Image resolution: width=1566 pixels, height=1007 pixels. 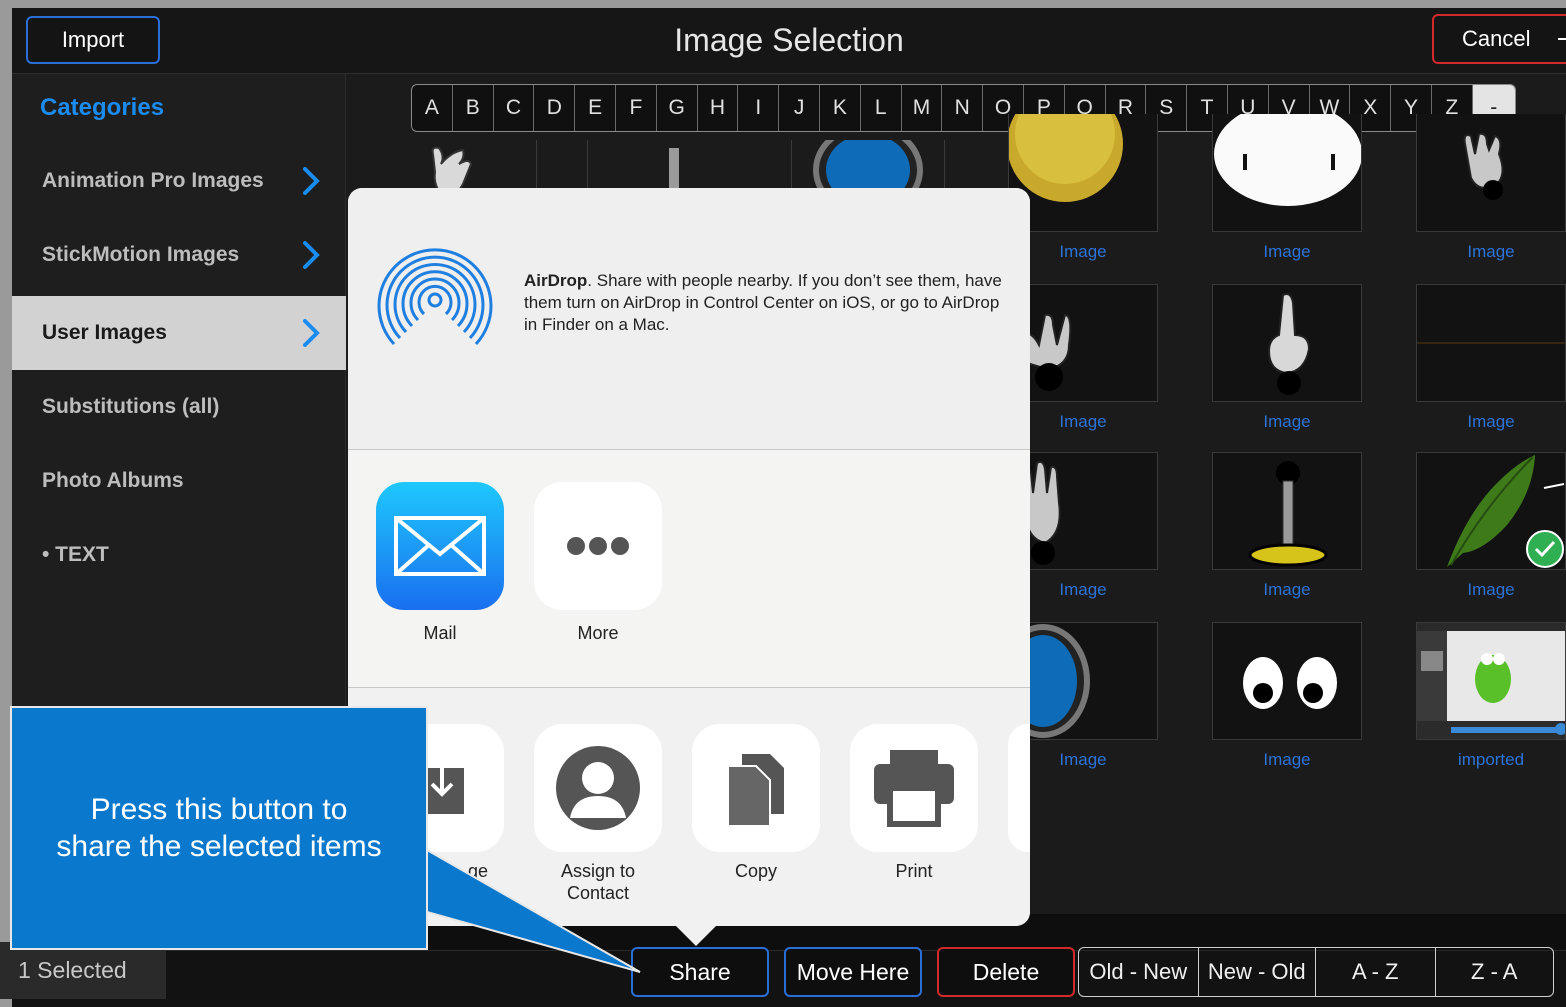 What do you see at coordinates (113, 480) in the screenshot?
I see `sidebar-item-label: Photo Albums` at bounding box center [113, 480].